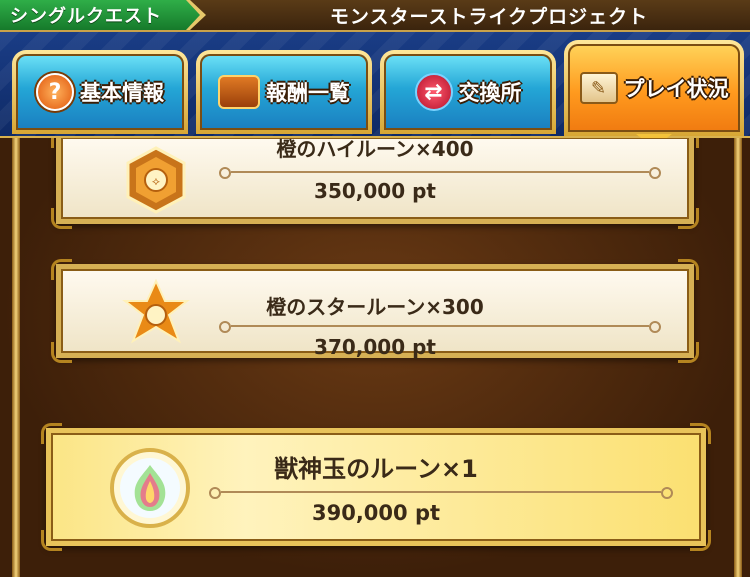 This screenshot has width=750, height=577. I want to click on tab-rewards-list: 報酬一覧, so click(284, 92).